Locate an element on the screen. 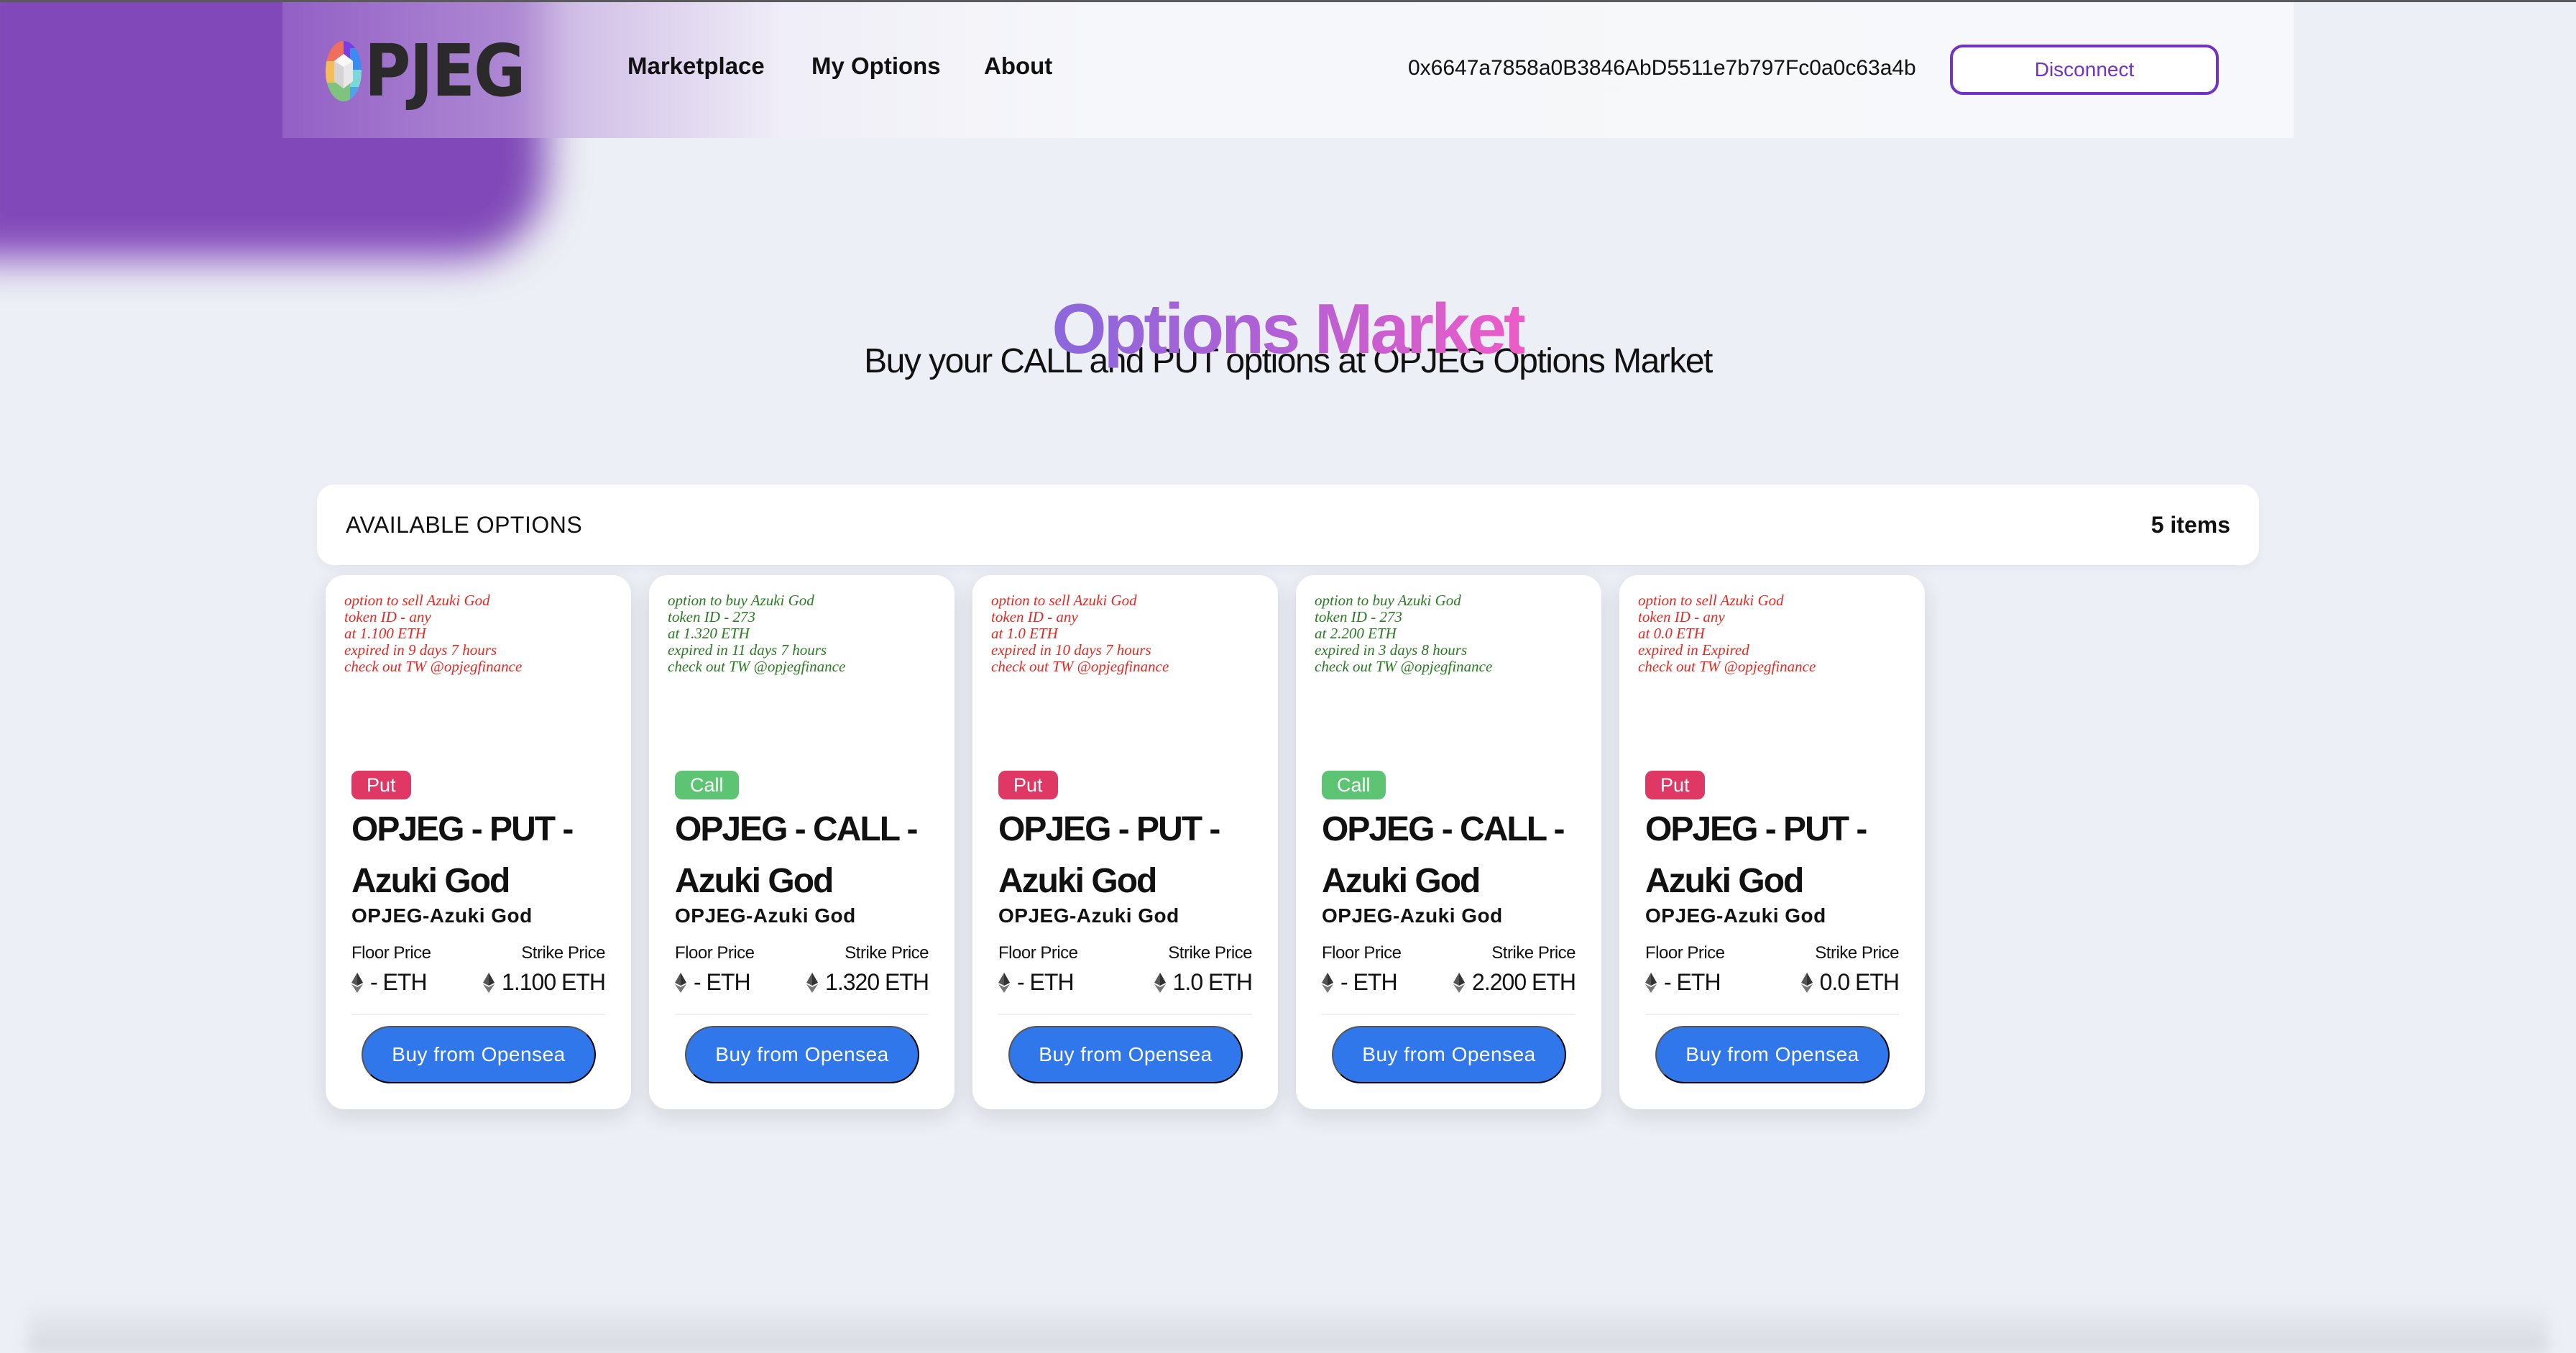  nav-about: About is located at coordinates (1018, 66).